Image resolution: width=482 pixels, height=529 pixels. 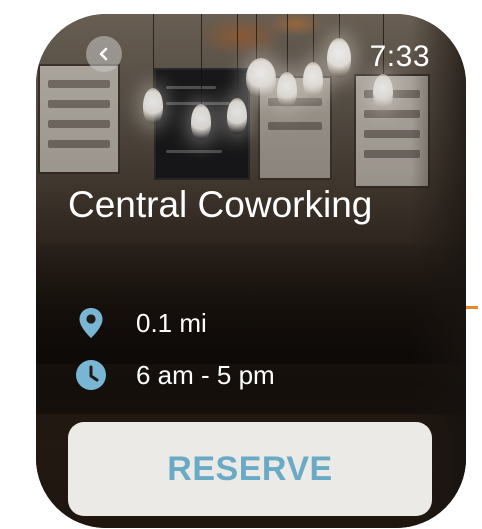 I want to click on status-time: 7:33, so click(x=399, y=56).